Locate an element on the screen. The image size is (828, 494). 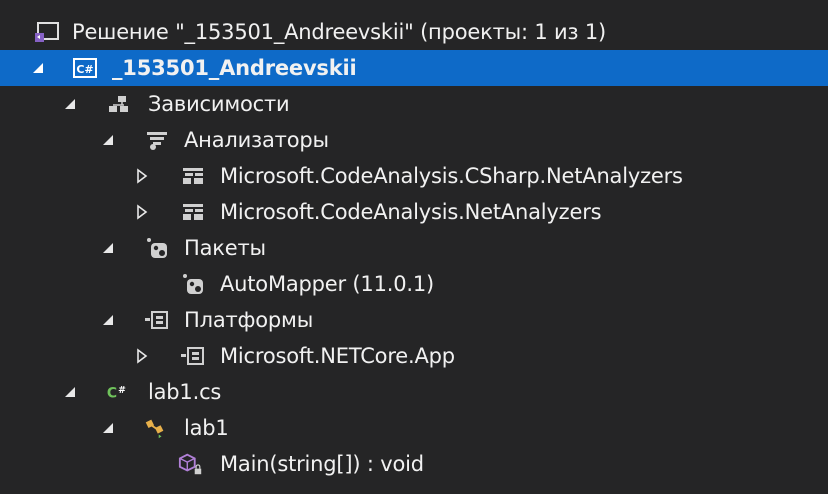
automapper-label: AutoMapper (11.0.1) is located at coordinates (327, 284).